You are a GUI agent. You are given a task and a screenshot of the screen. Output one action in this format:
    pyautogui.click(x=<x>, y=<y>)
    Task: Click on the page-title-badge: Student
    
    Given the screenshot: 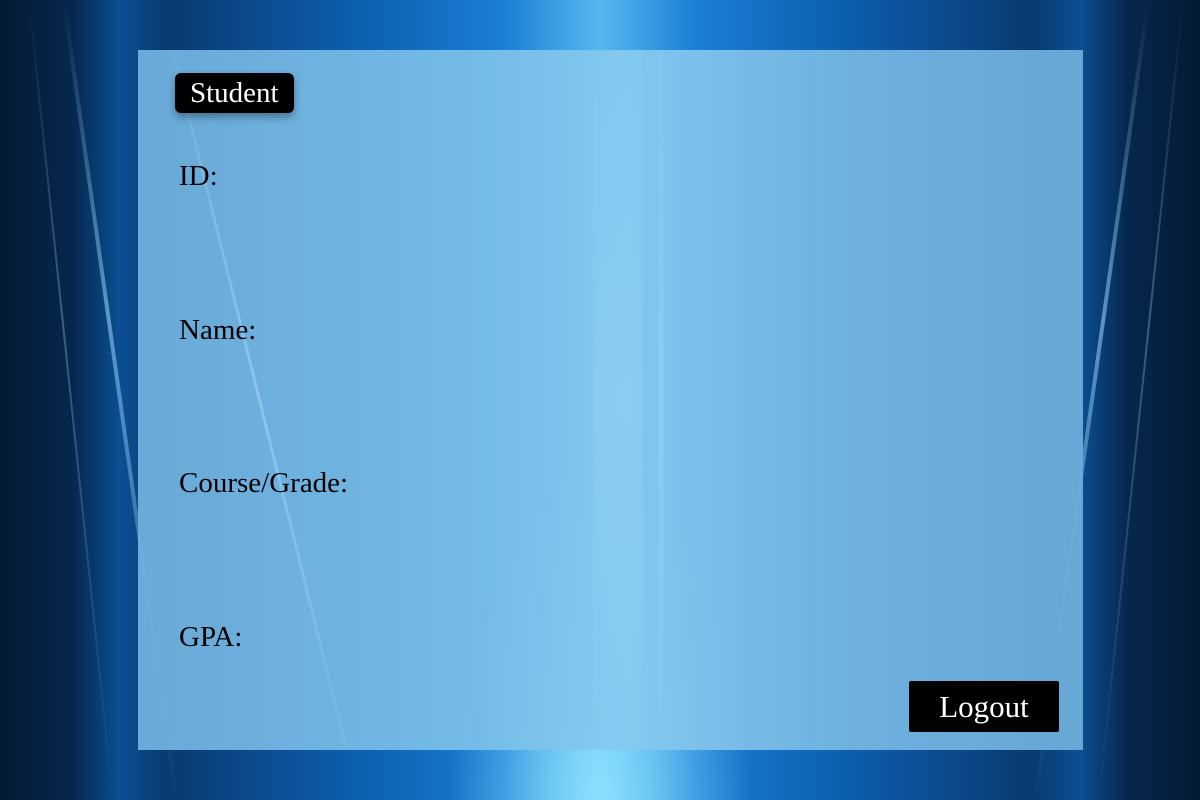 What is the action you would take?
    pyautogui.click(x=234, y=93)
    